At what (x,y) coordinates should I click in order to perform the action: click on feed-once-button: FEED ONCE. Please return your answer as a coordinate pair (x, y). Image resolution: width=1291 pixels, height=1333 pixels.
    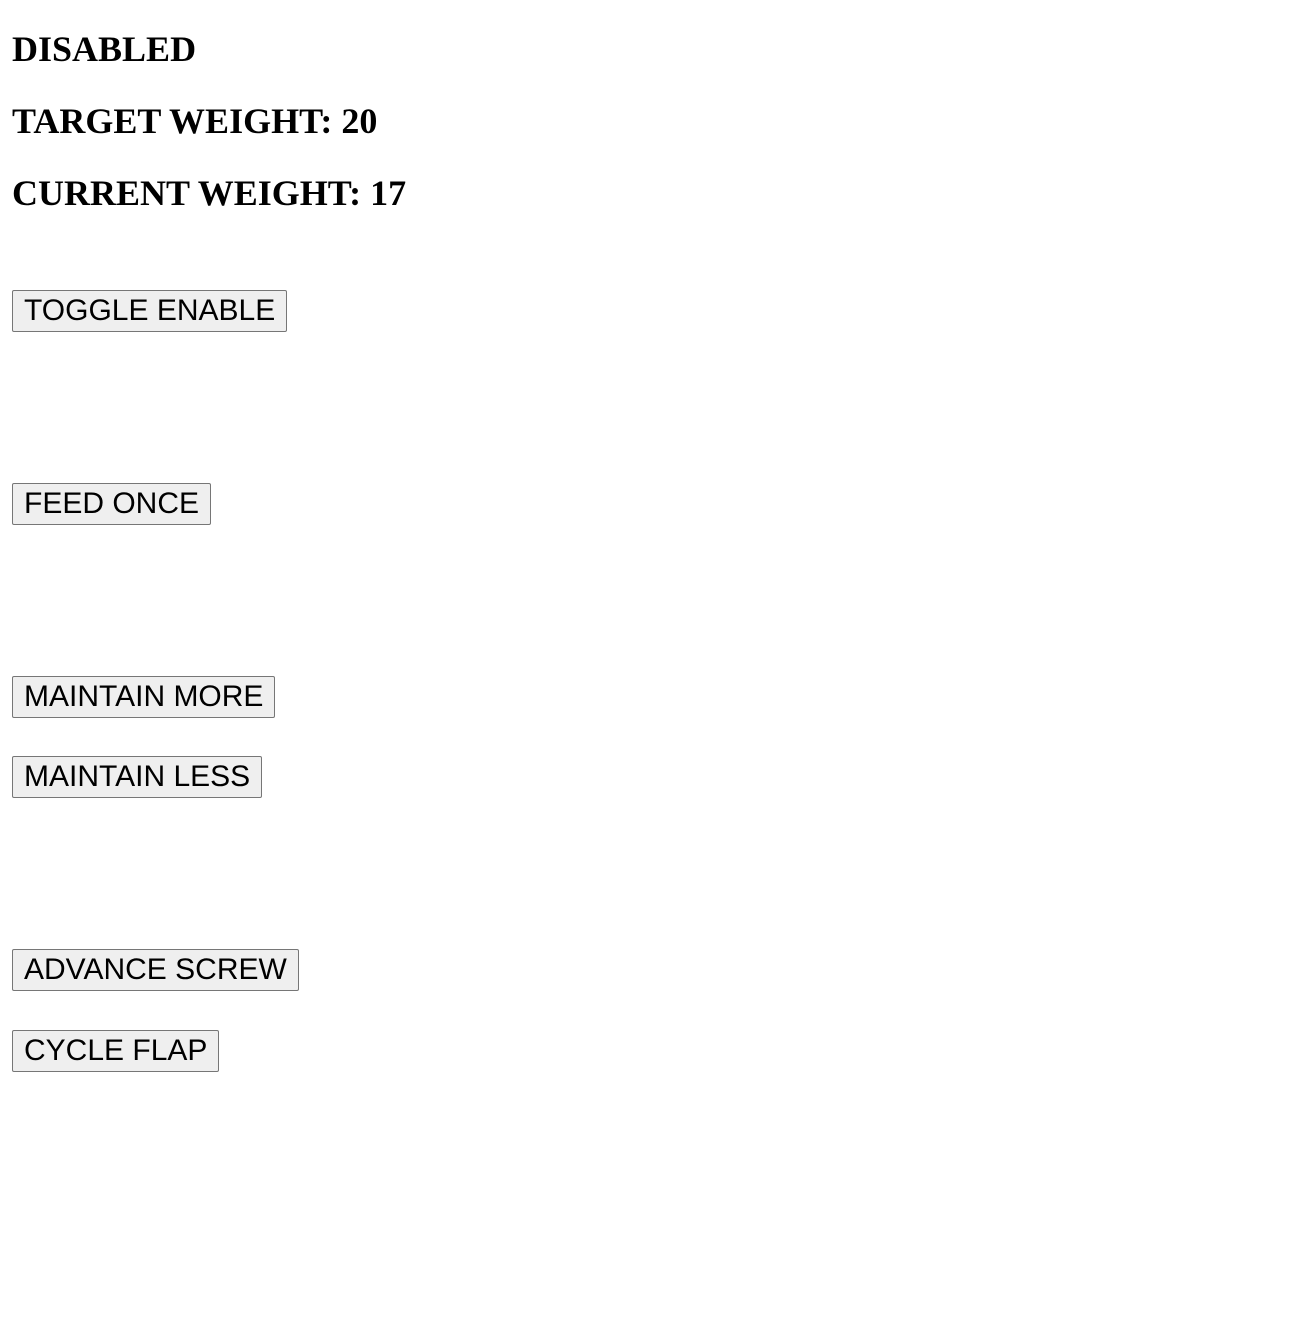
    Looking at the image, I should click on (112, 504).